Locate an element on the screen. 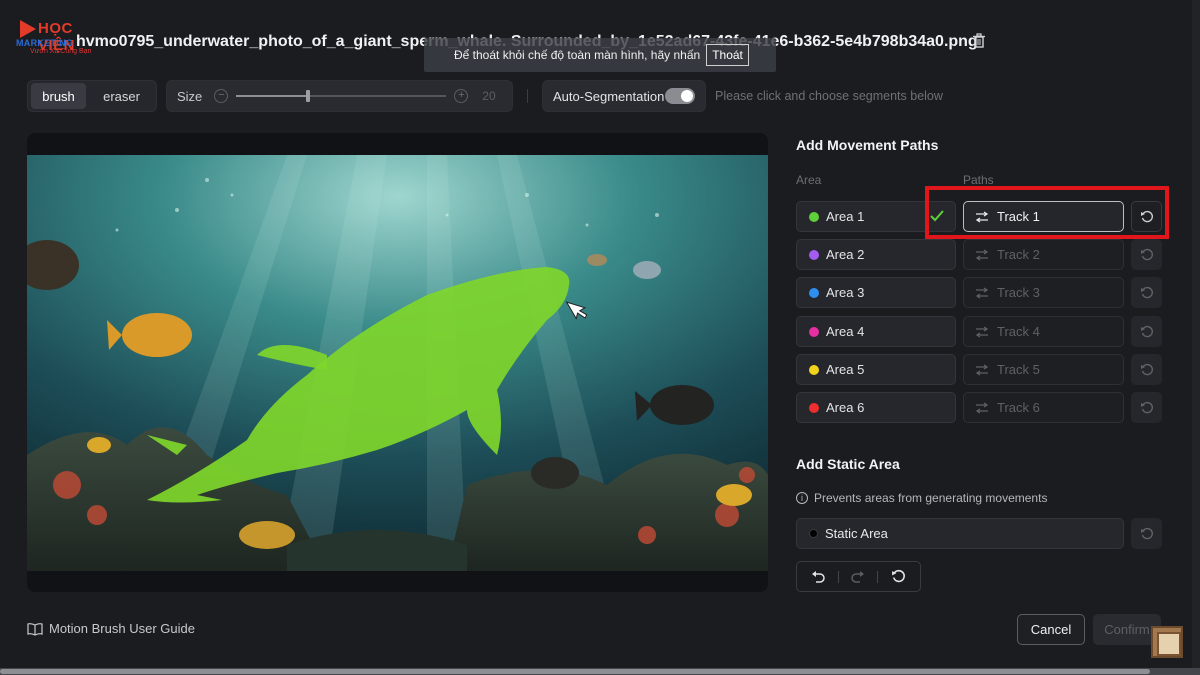  area-label: Area 3 is located at coordinates (845, 292).